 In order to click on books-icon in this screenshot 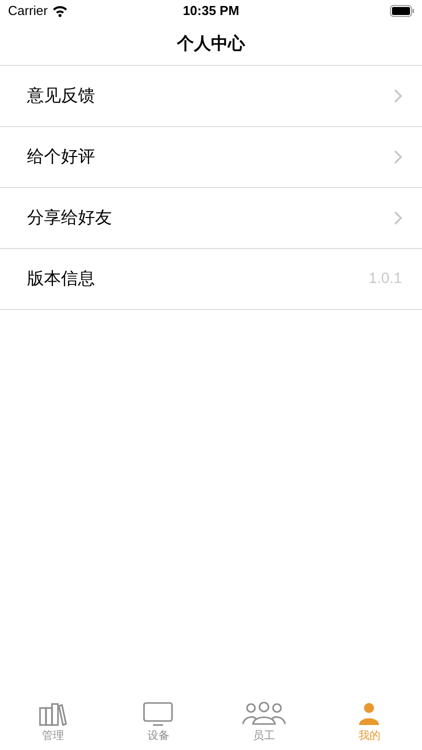, I will do `click(53, 714)`.